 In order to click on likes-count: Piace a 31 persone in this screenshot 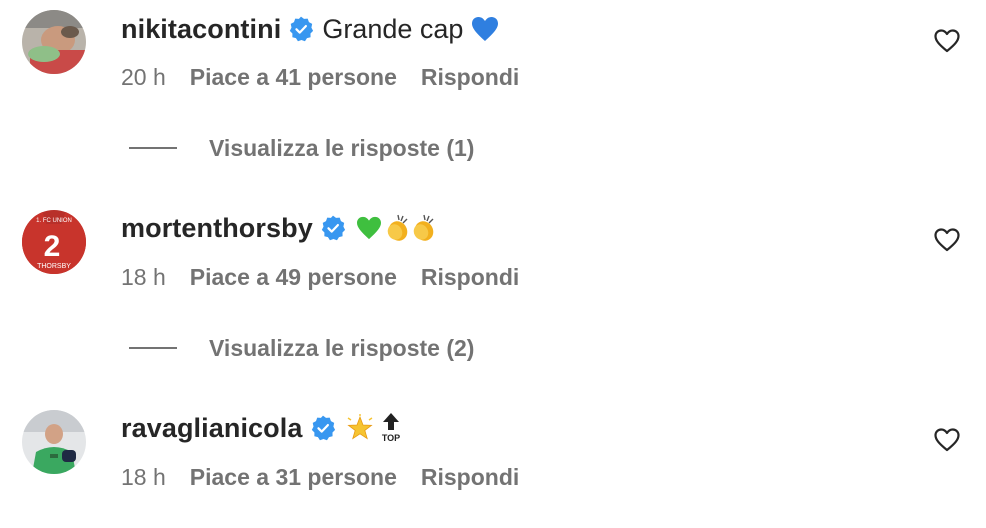, I will do `click(293, 477)`.